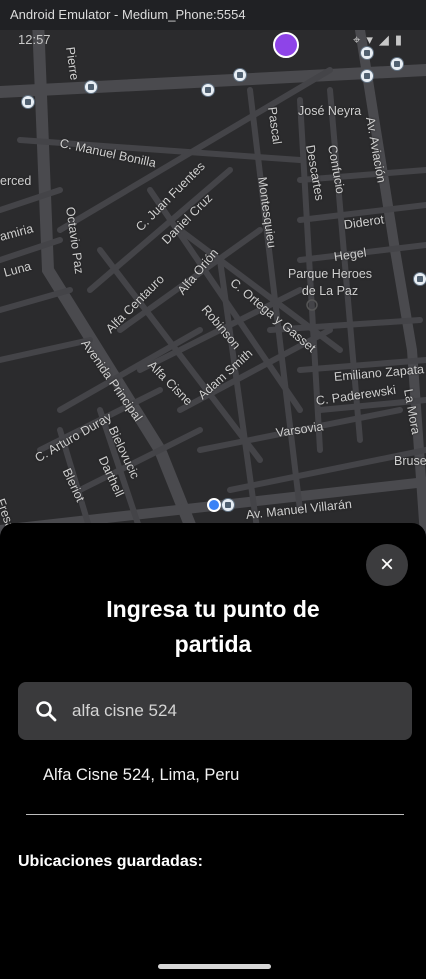 This screenshot has width=426, height=979. I want to click on signal-icon: ◢, so click(386, 39).